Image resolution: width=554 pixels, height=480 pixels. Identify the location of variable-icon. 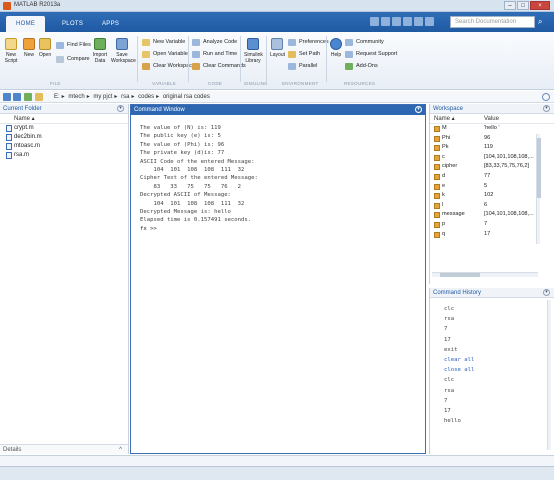
(437, 129).